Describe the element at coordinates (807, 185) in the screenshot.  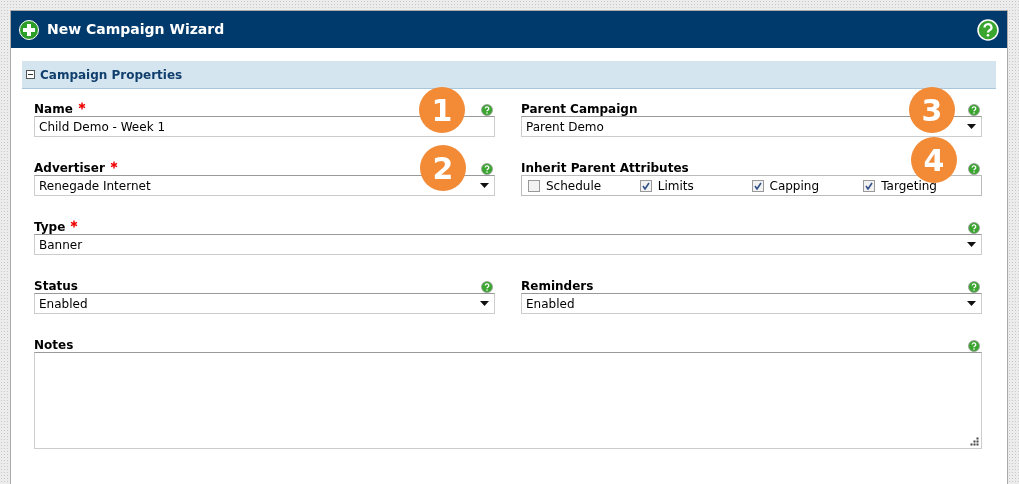
I see `checkbox: Capping` at that location.